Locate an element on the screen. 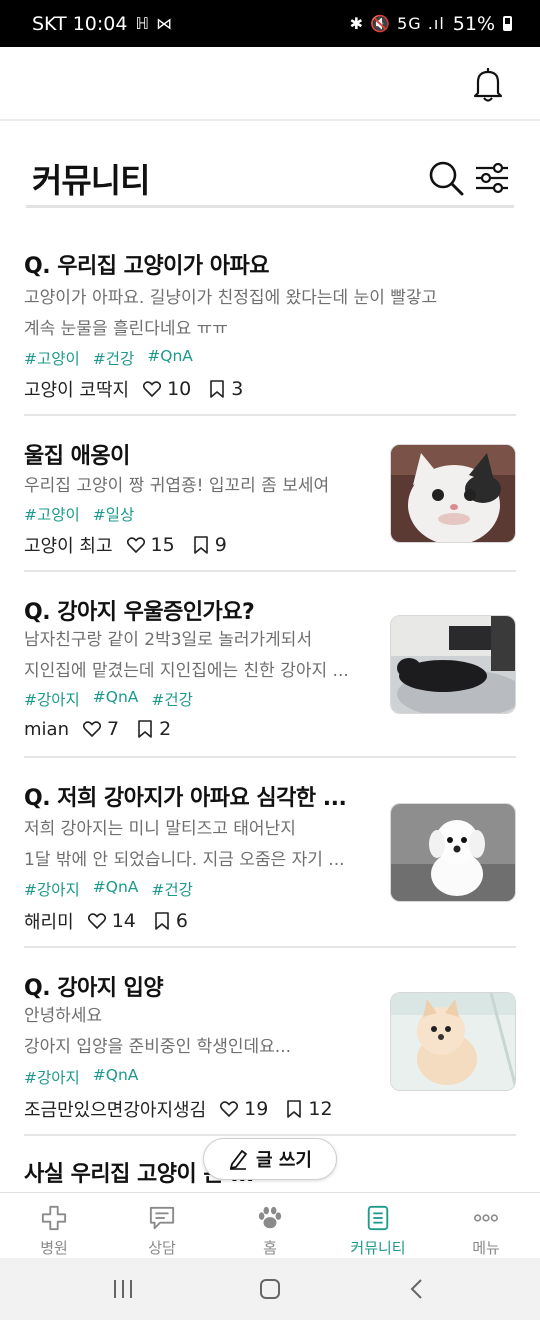 The width and height of the screenshot is (540, 1320). post-meta: 고양이 최고 15 9 is located at coordinates (125, 545).